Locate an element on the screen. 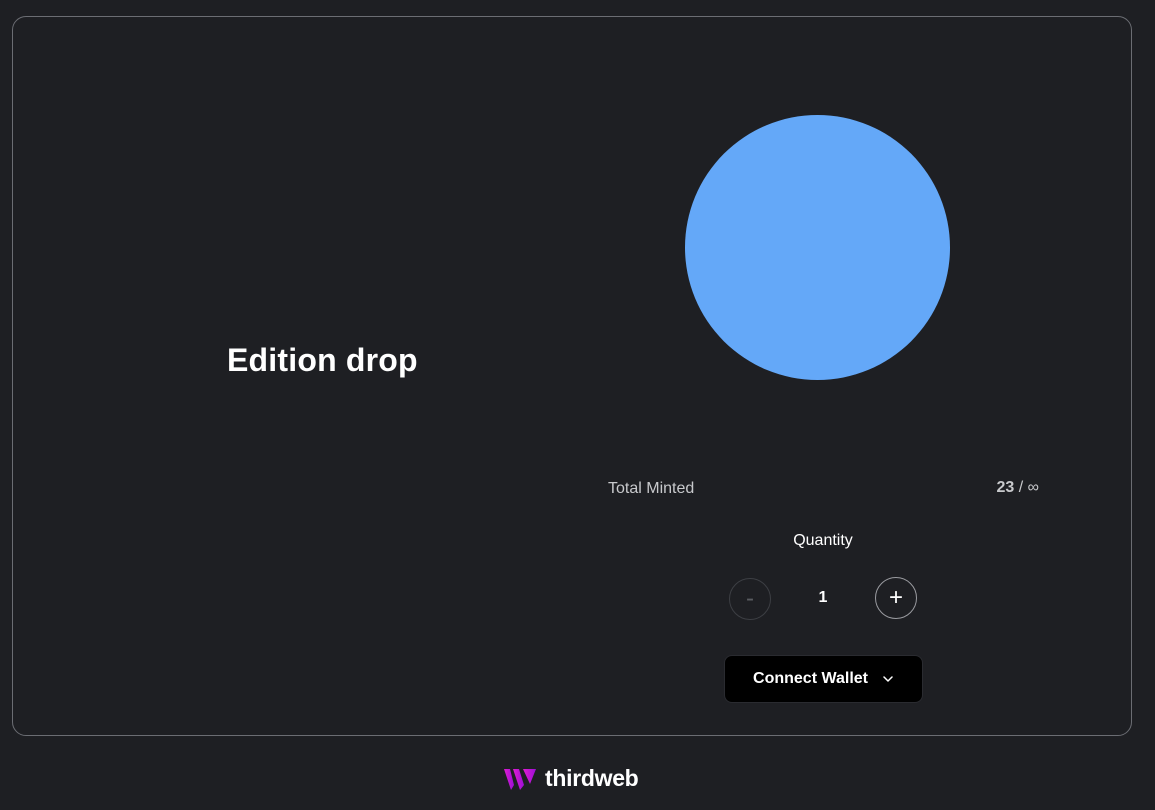 This screenshot has height=810, width=1155. total-minted-value: 23 / ∞ is located at coordinates (1017, 488).